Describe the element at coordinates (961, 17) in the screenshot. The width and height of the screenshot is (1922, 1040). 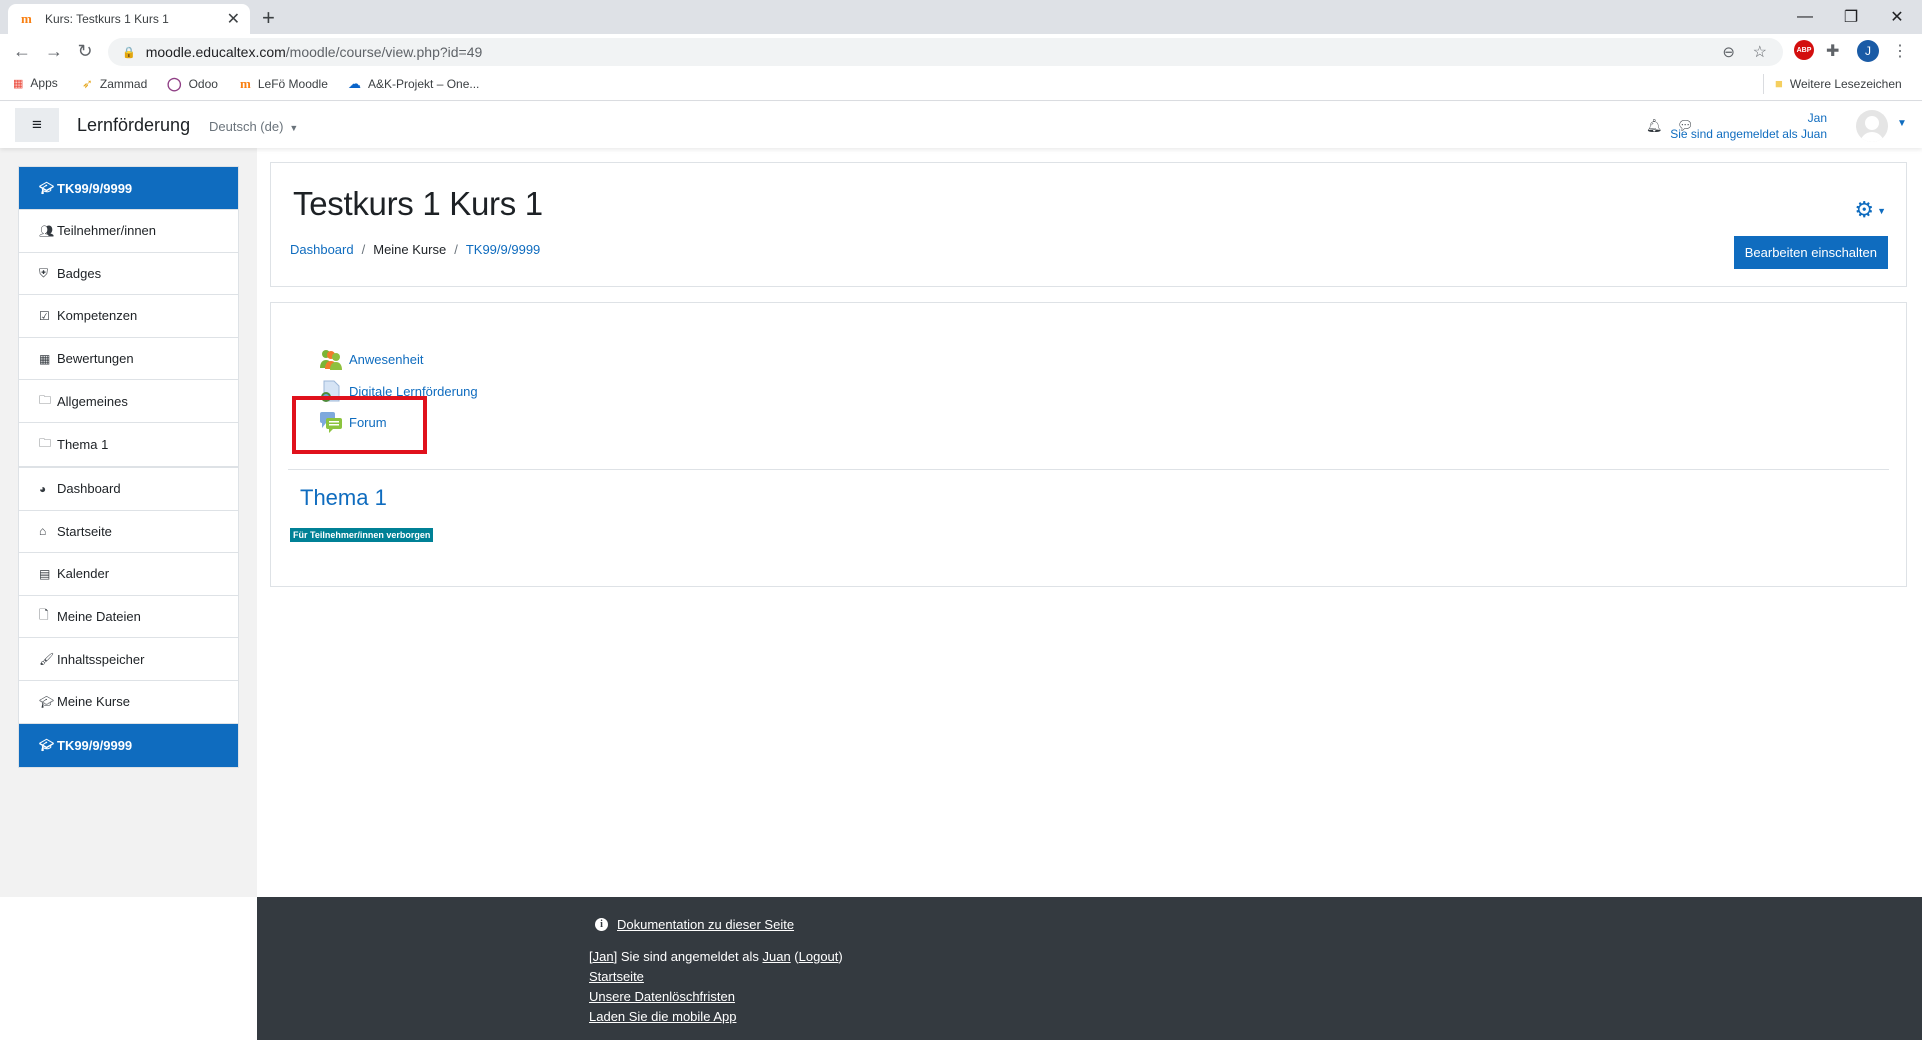
I see `browser-tabstrip: m Kurs: Testkurs 1 Kurs 1 ✕ + — ❐ ✕` at that location.